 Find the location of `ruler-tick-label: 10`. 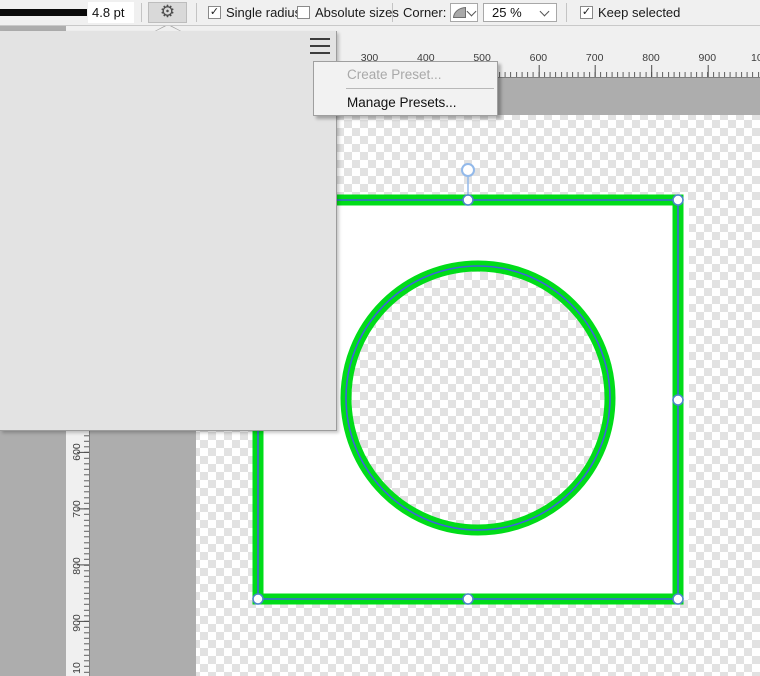

ruler-tick-label: 10 is located at coordinates (755, 58).